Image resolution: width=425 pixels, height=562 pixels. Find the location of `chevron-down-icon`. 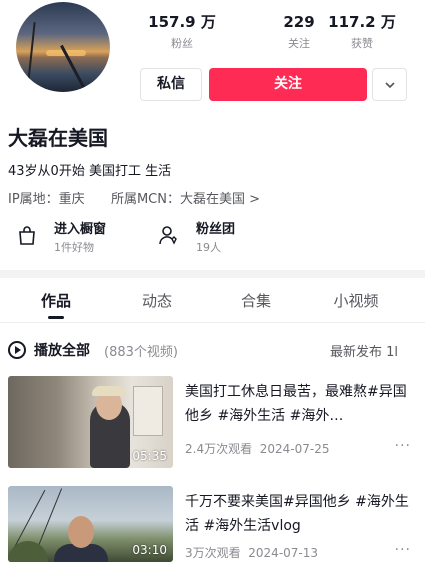

chevron-down-icon is located at coordinates (389, 84).